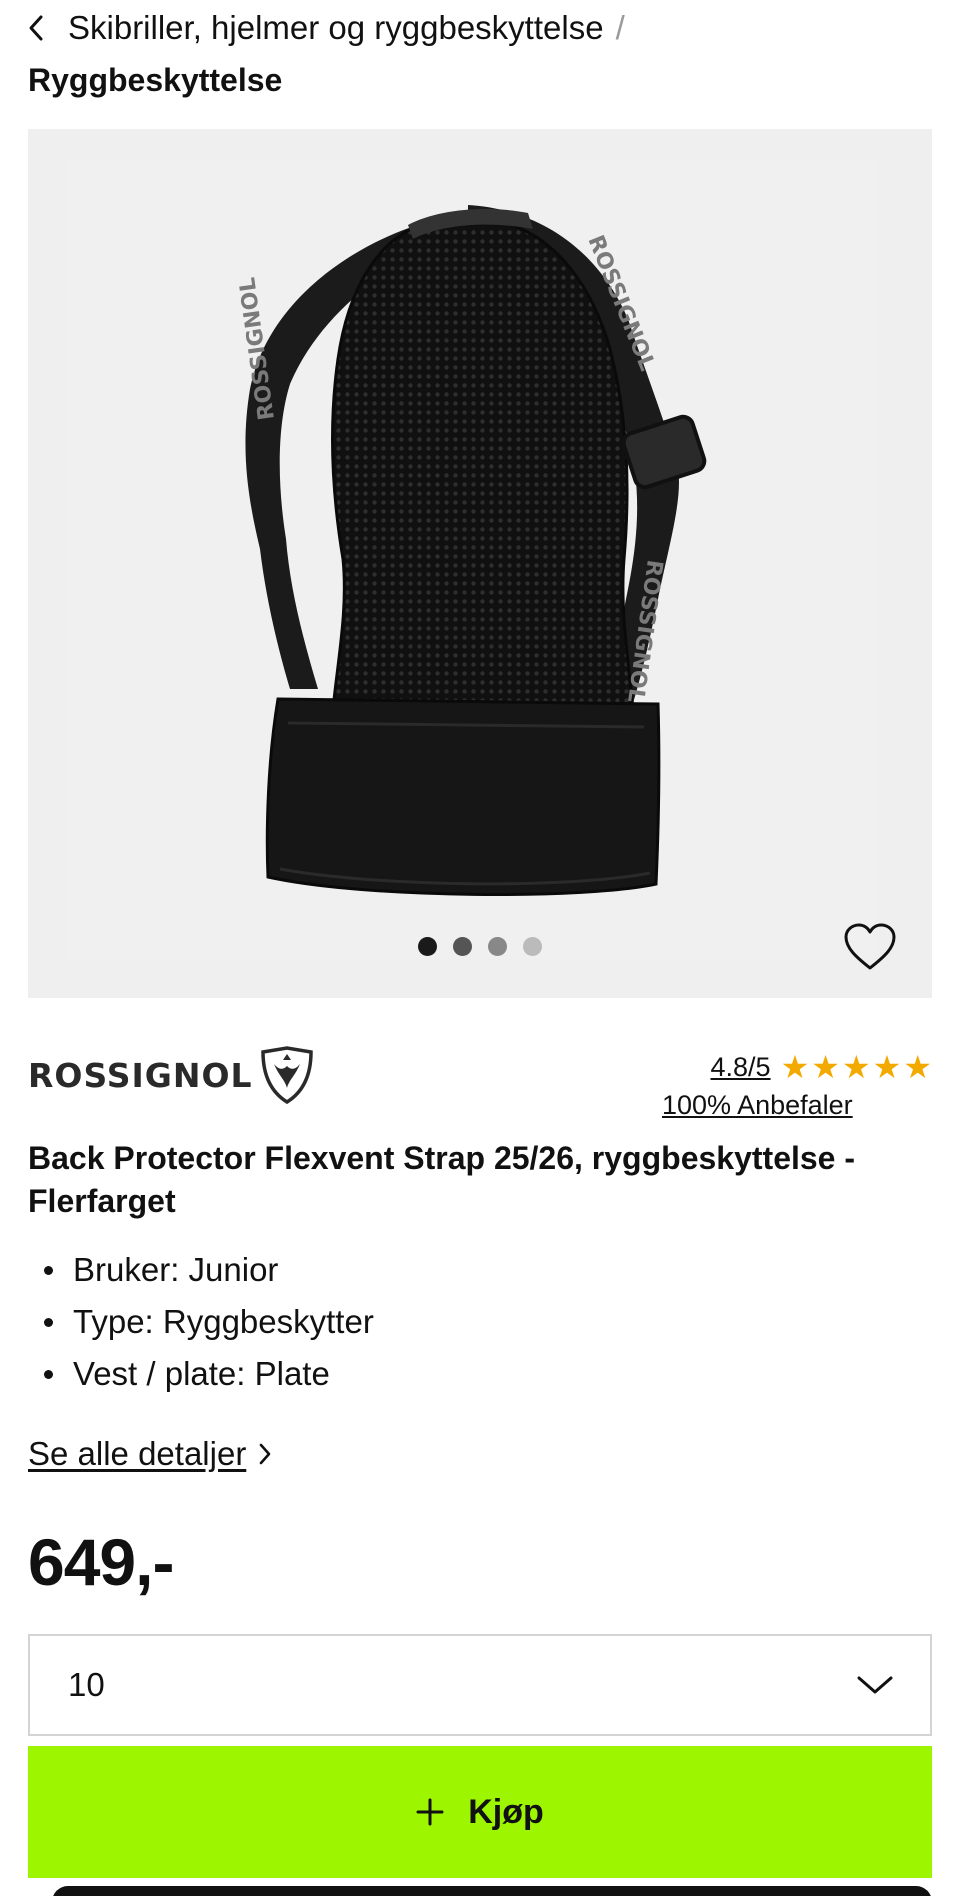 Image resolution: width=960 pixels, height=1896 pixels. I want to click on spec-item: Vest / plate: Plate, so click(480, 1374).